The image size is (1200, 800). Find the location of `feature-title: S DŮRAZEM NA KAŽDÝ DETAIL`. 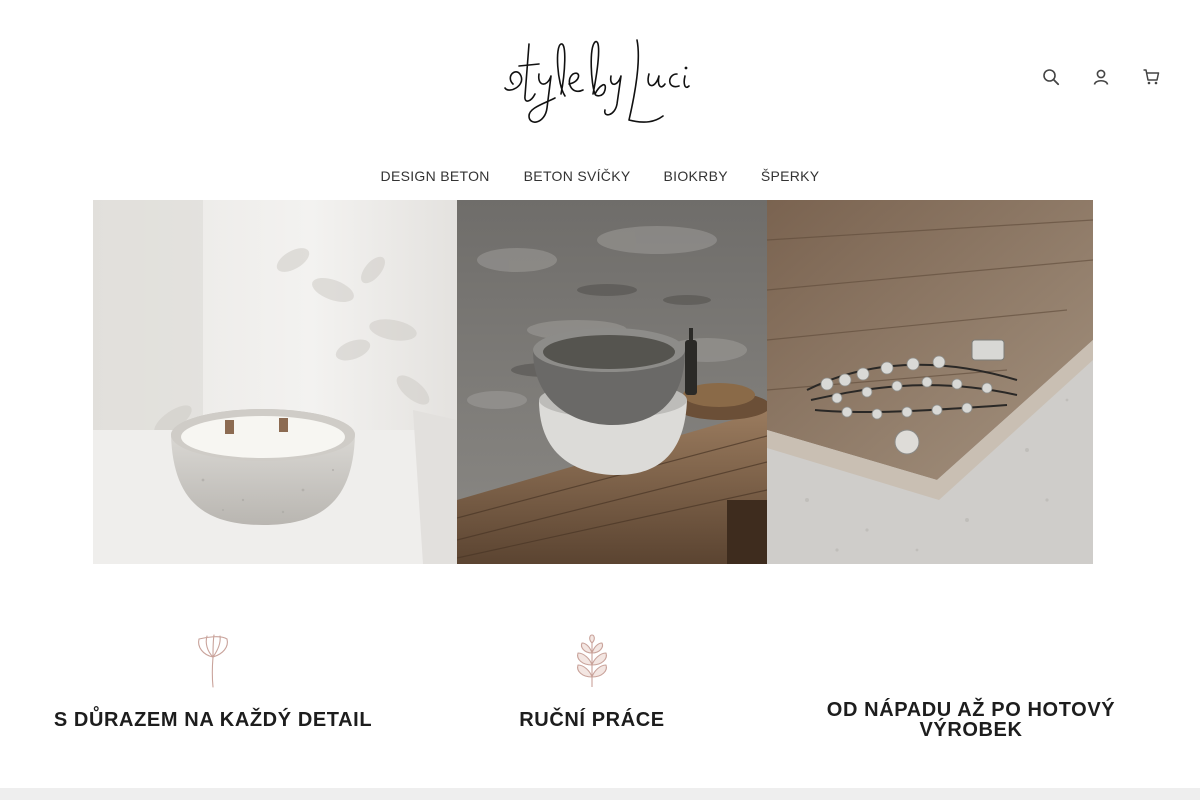

feature-title: S DŮRAZEM NA KAŽDÝ DETAIL is located at coordinates (213, 720).